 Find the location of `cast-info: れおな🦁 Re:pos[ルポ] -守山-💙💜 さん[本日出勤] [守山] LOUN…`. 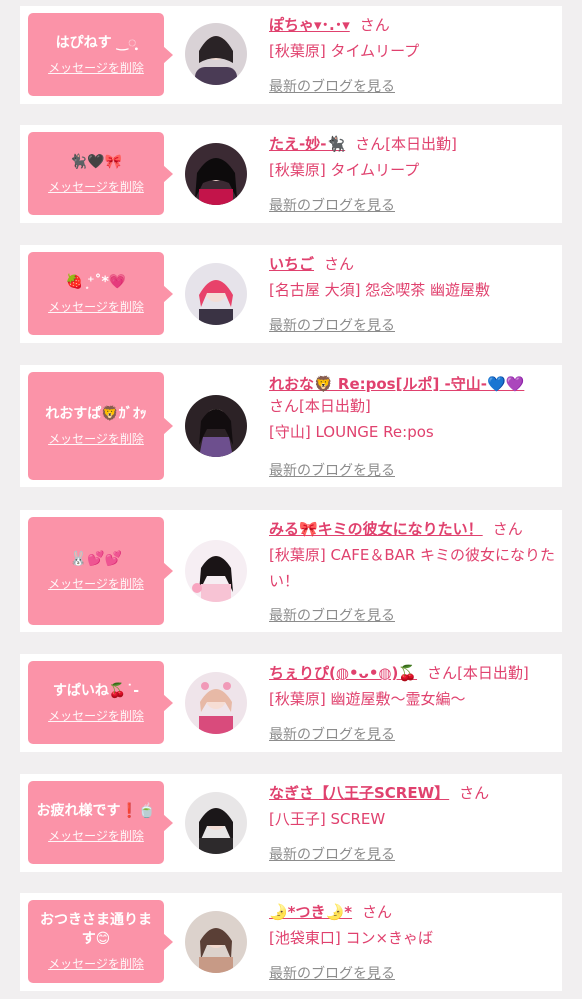

cast-info: れおな🦁 Re:pos[ルポ] -守山-💙💜 さん[本日出勤] [守山] LOUN… is located at coordinates (414, 426).